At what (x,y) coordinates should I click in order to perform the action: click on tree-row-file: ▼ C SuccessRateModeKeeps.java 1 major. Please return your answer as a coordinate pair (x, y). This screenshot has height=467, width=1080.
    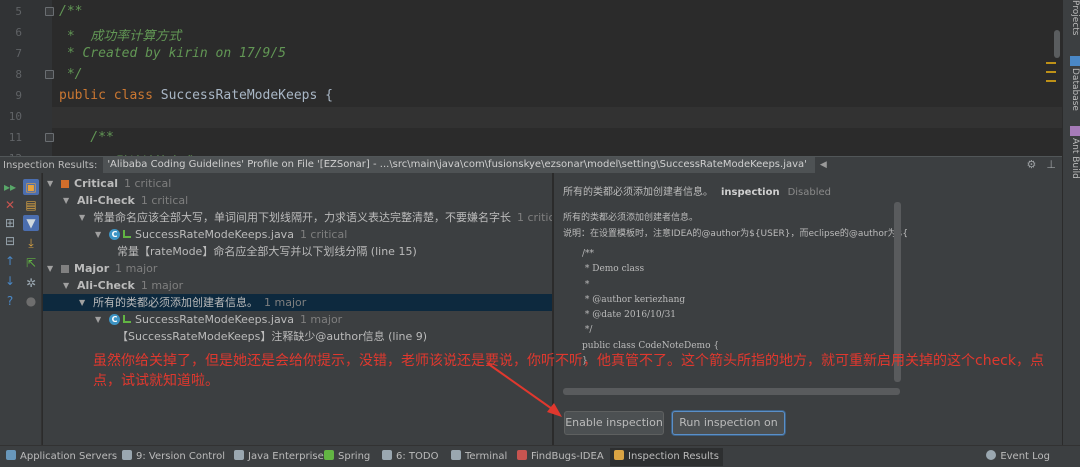
    Looking at the image, I should click on (297, 319).